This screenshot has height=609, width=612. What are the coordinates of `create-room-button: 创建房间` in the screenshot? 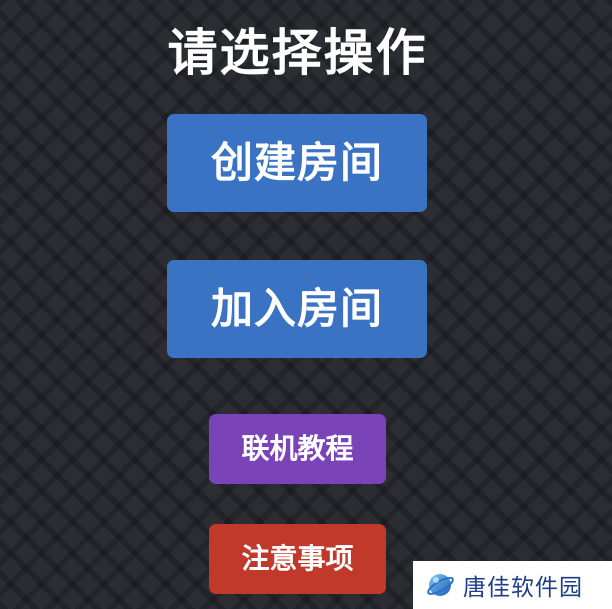 It's located at (297, 163).